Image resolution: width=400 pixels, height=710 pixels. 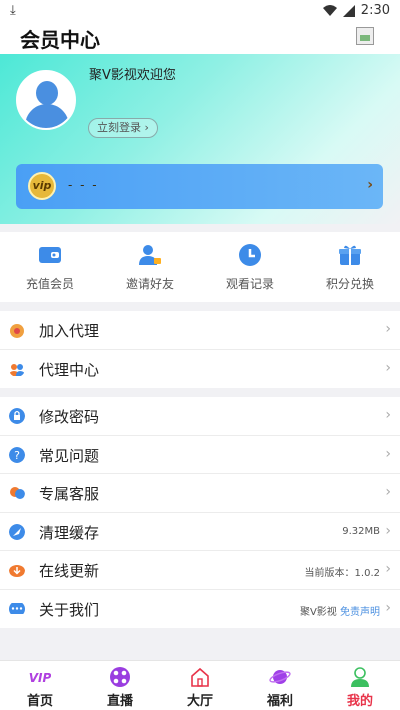 I want to click on menu-item-label: 修改密码, so click(x=69, y=417).